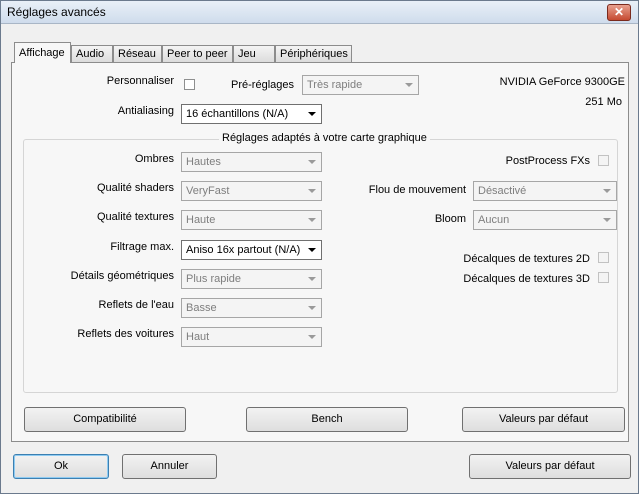 This screenshot has width=639, height=494. Describe the element at coordinates (237, 114) in the screenshot. I see `antialiasing-value: 16 échantillons (N/A)` at that location.